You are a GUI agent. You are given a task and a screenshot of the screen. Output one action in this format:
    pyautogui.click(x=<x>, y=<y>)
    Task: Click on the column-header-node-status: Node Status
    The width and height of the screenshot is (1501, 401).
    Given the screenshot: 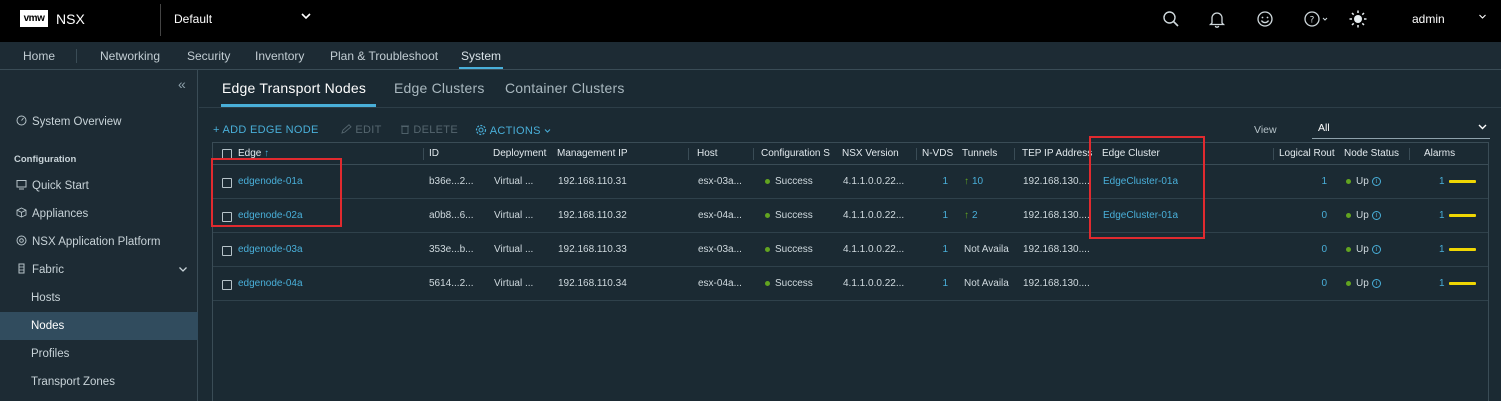 What is the action you would take?
    pyautogui.click(x=1371, y=153)
    